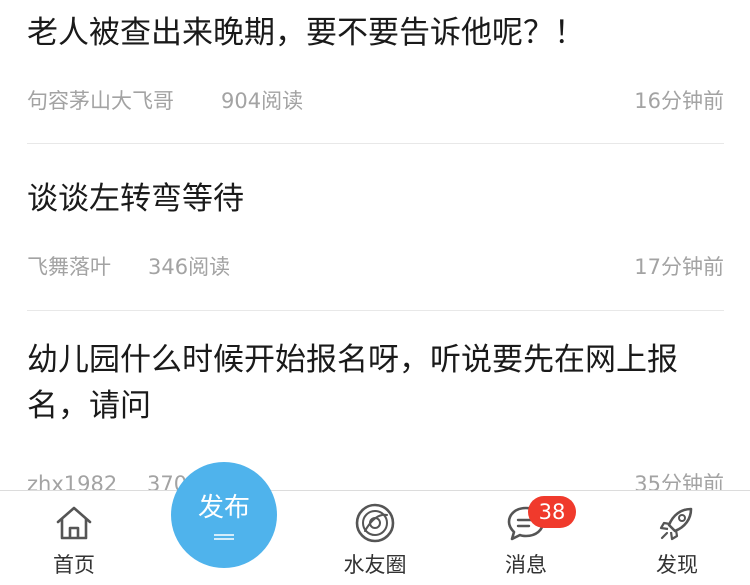  I want to click on publish-button: 发布, so click(224, 515).